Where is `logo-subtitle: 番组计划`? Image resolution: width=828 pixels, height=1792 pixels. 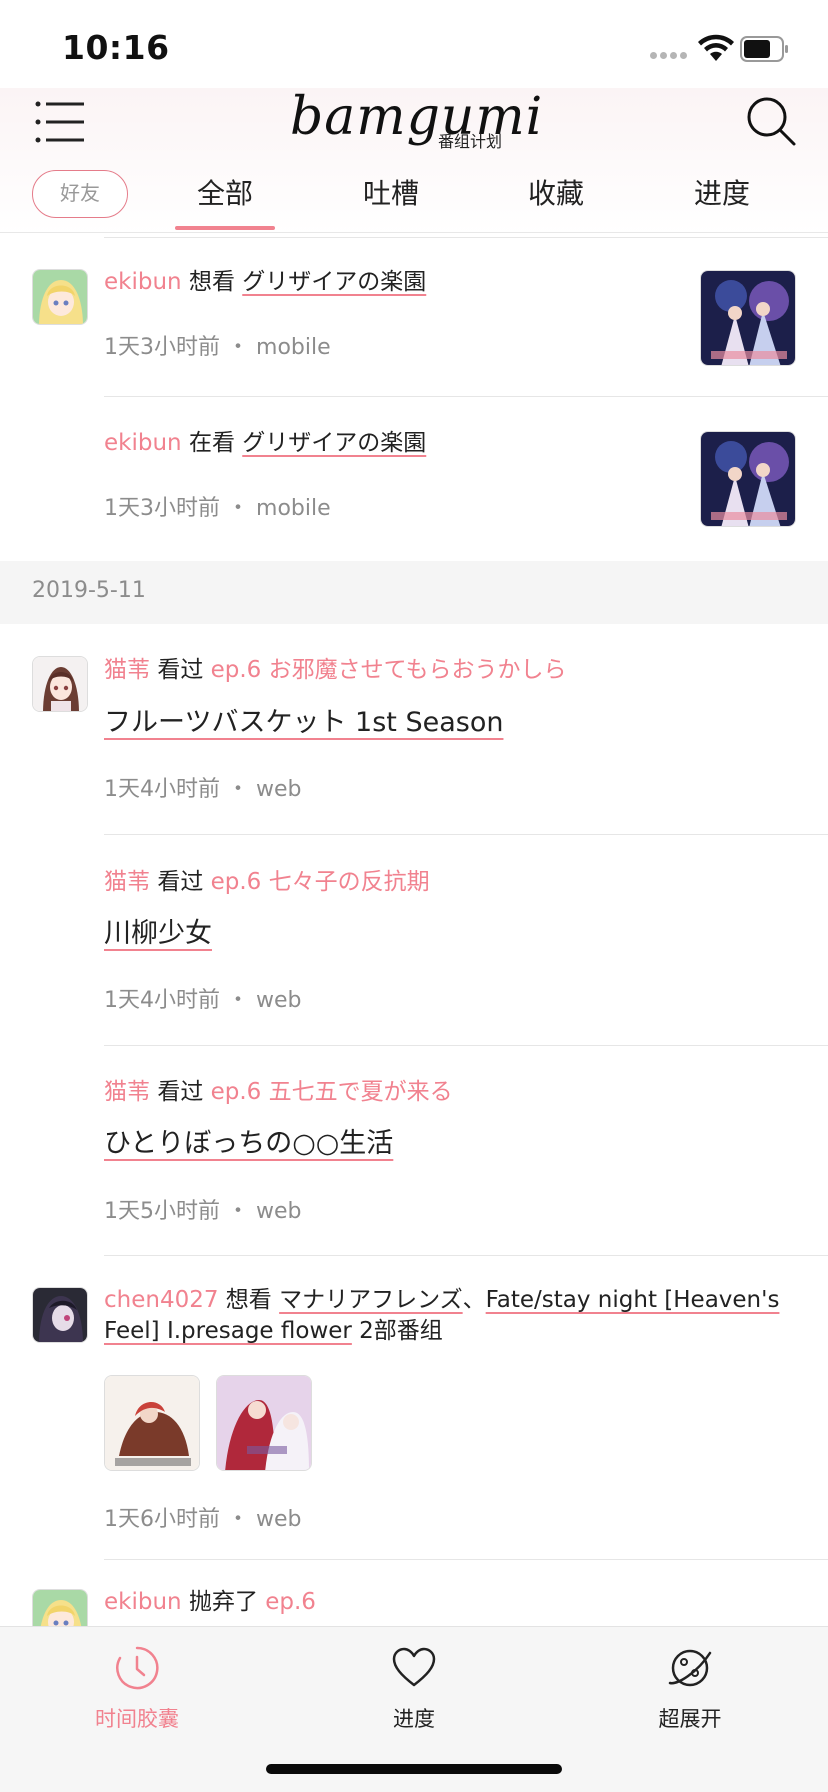 logo-subtitle: 番组计划 is located at coordinates (470, 141).